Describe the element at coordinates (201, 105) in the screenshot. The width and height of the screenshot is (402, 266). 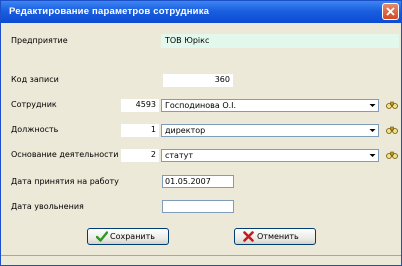
I see `employee-select-value: Господинова О.І.` at that location.